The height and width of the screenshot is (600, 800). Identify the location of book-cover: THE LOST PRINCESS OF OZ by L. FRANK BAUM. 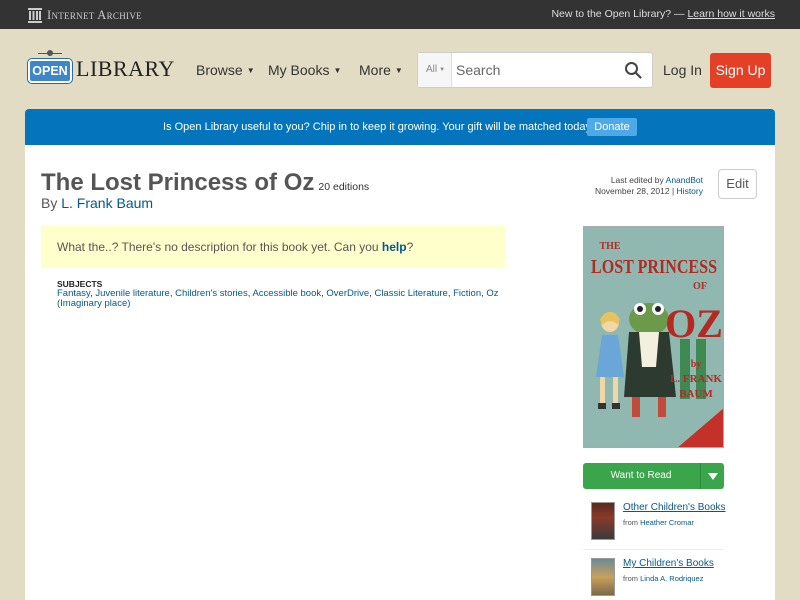
(653, 337).